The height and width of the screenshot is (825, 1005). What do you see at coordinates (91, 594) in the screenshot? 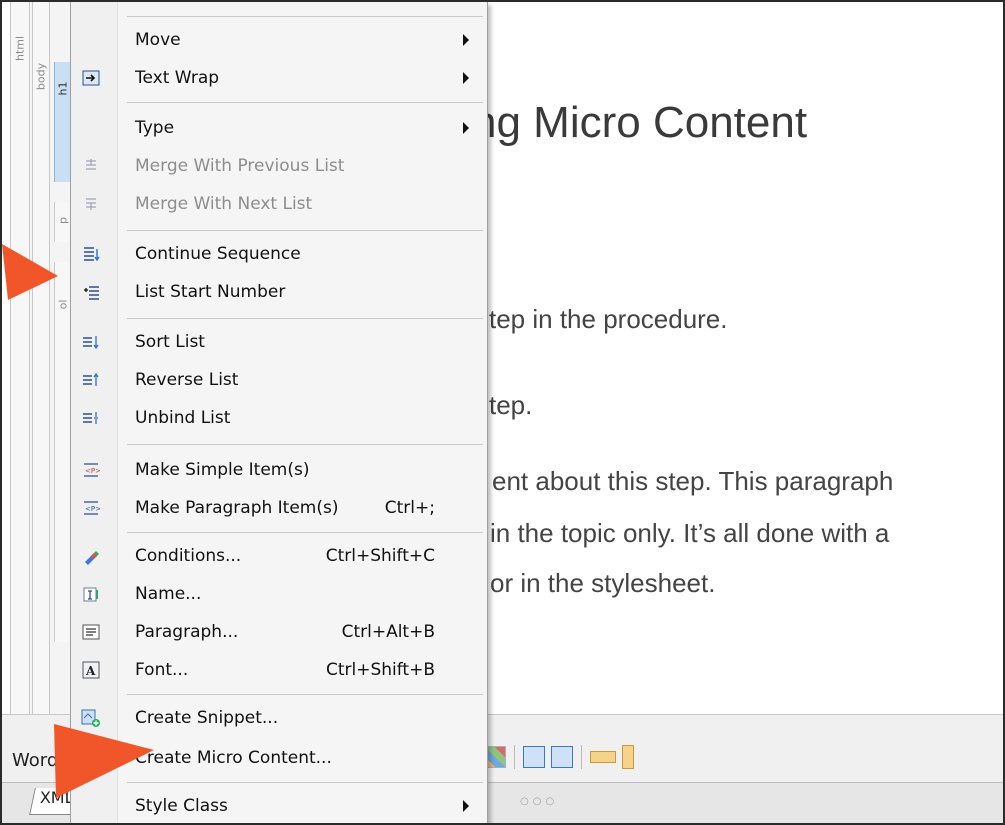
I see `name-icon` at bounding box center [91, 594].